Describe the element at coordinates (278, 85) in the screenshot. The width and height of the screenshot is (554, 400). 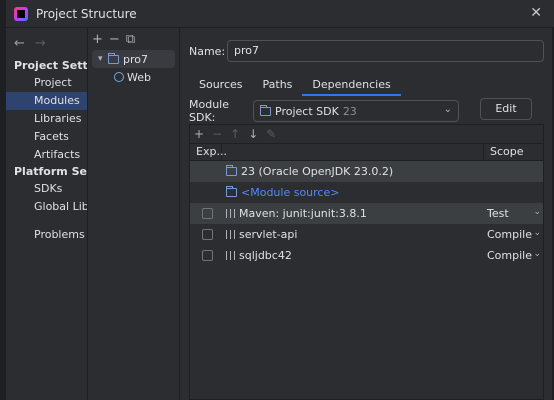
I see `tab-paths: Paths` at that location.